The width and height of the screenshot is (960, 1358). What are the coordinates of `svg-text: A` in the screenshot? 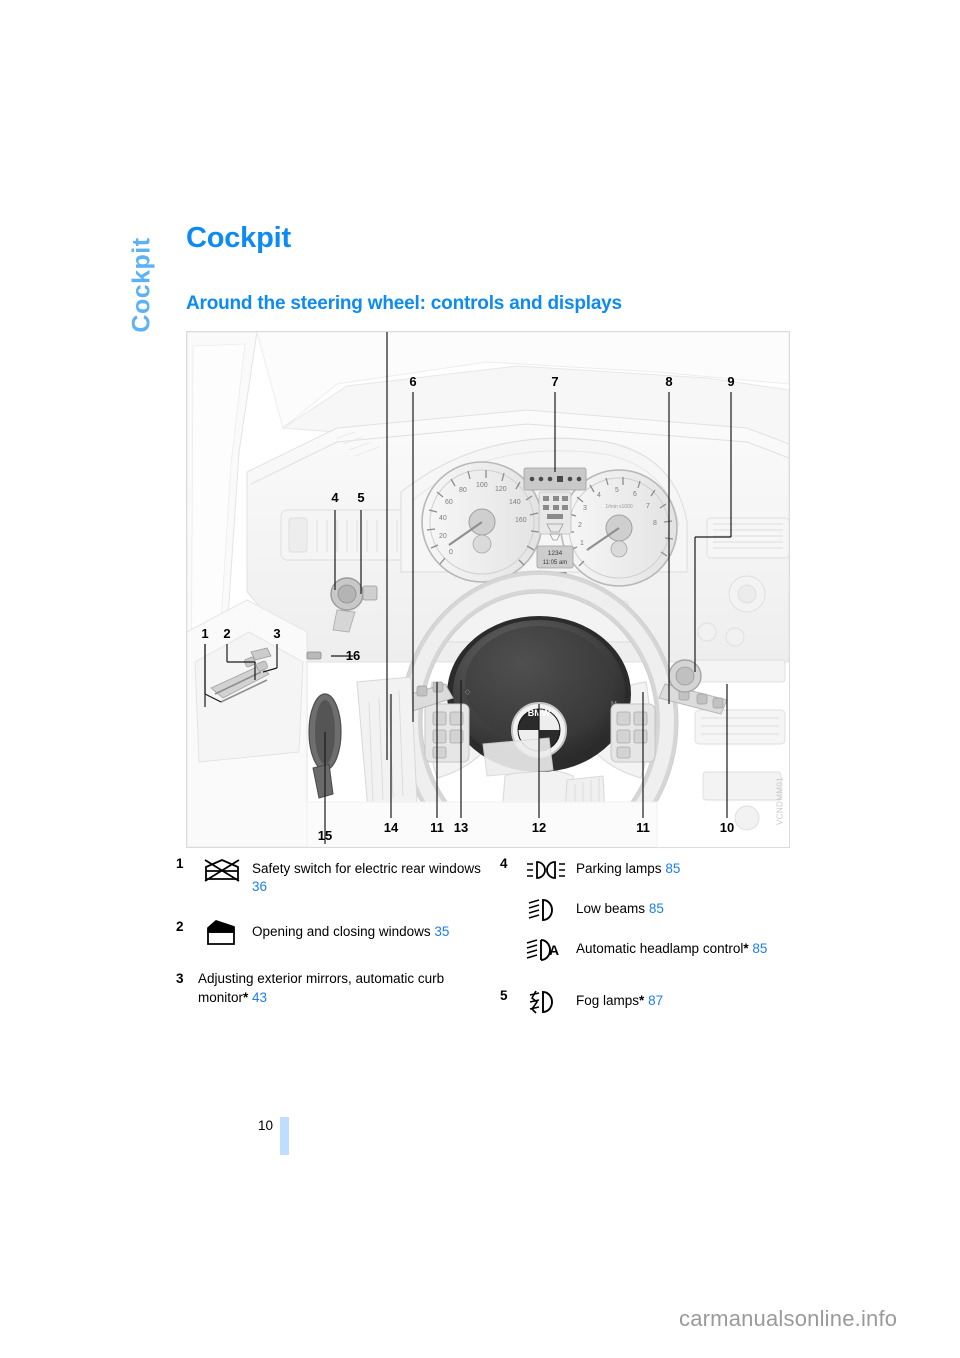 It's located at (554, 950).